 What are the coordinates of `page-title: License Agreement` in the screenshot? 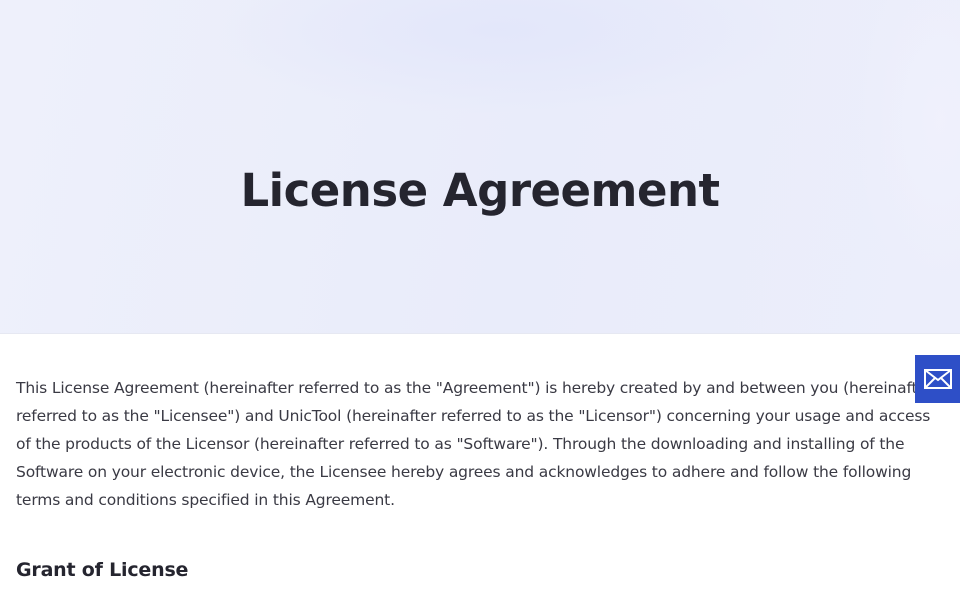 It's located at (480, 190).